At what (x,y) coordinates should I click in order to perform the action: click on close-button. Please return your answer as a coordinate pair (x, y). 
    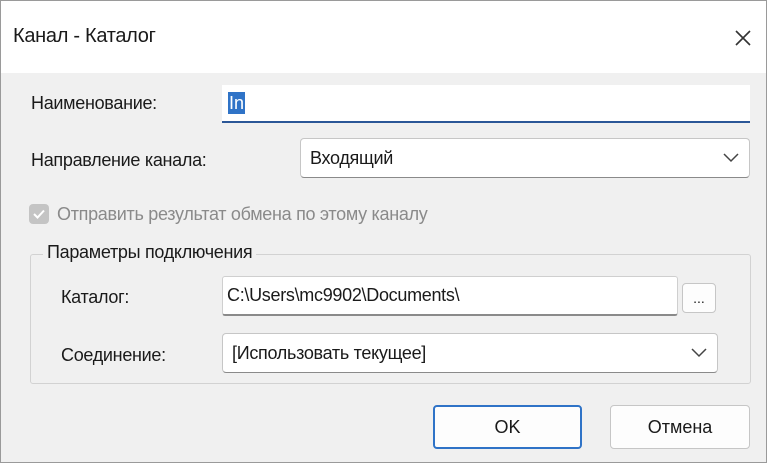
    Looking at the image, I should click on (743, 38).